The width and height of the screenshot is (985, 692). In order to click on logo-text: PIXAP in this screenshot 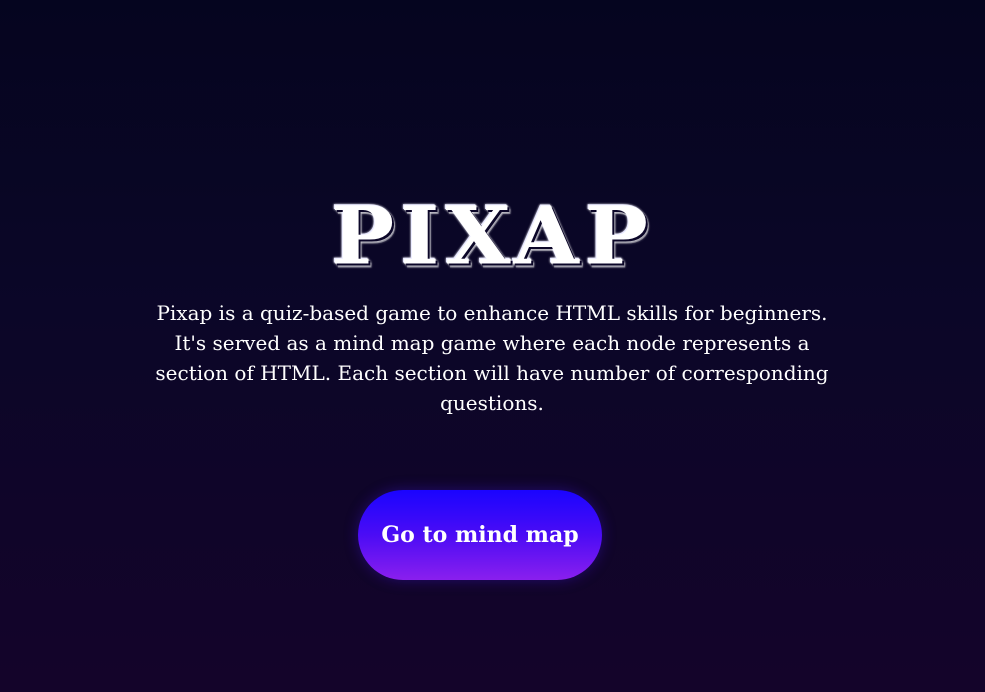, I will do `click(492, 235)`.